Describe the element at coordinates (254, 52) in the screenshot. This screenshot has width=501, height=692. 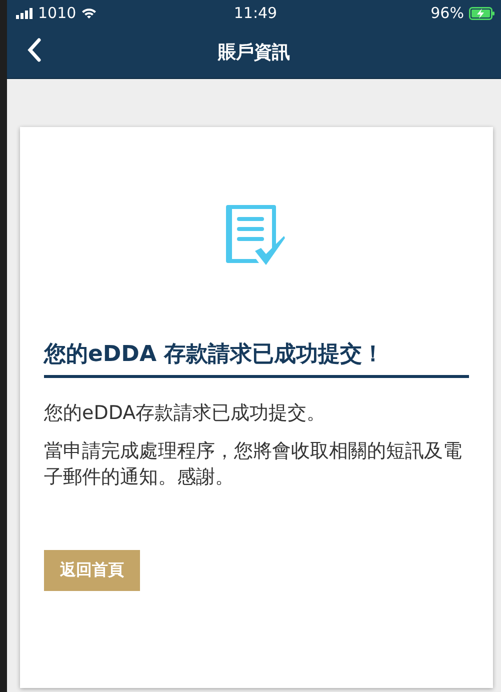
I see `page-title: 賬戶資訊` at that location.